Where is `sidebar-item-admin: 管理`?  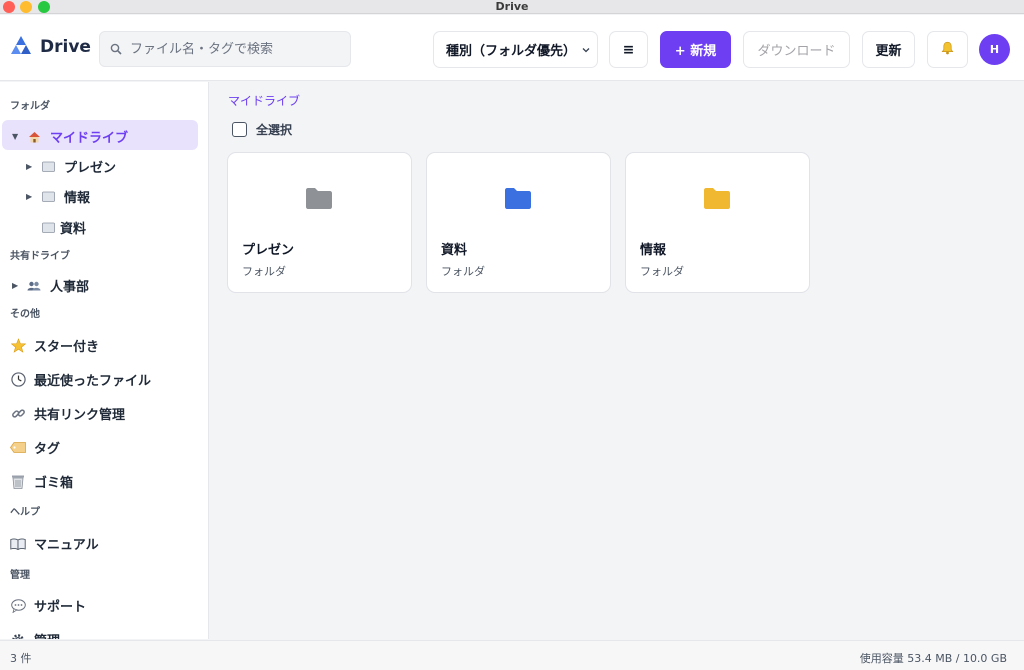 sidebar-item-admin: 管理 is located at coordinates (35, 634).